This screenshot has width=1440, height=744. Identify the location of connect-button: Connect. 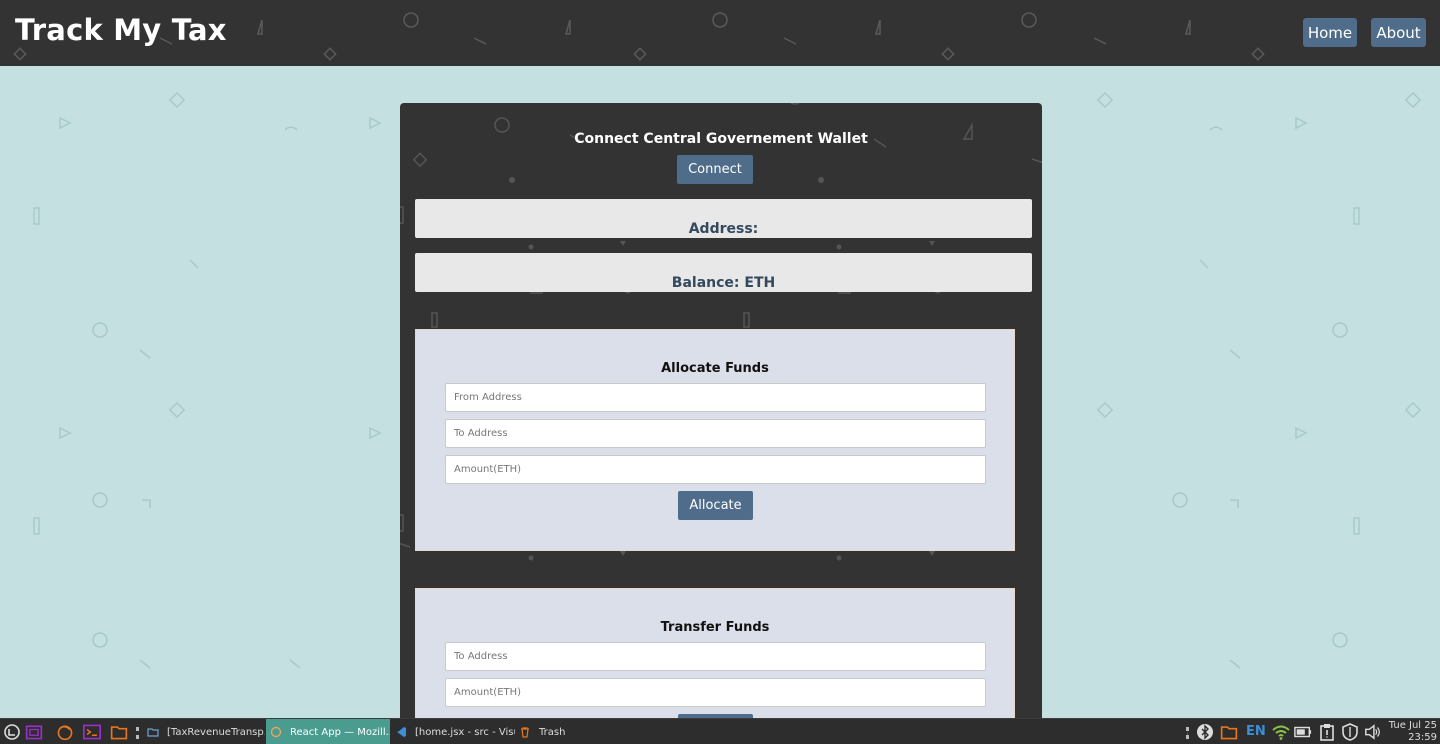
(715, 169).